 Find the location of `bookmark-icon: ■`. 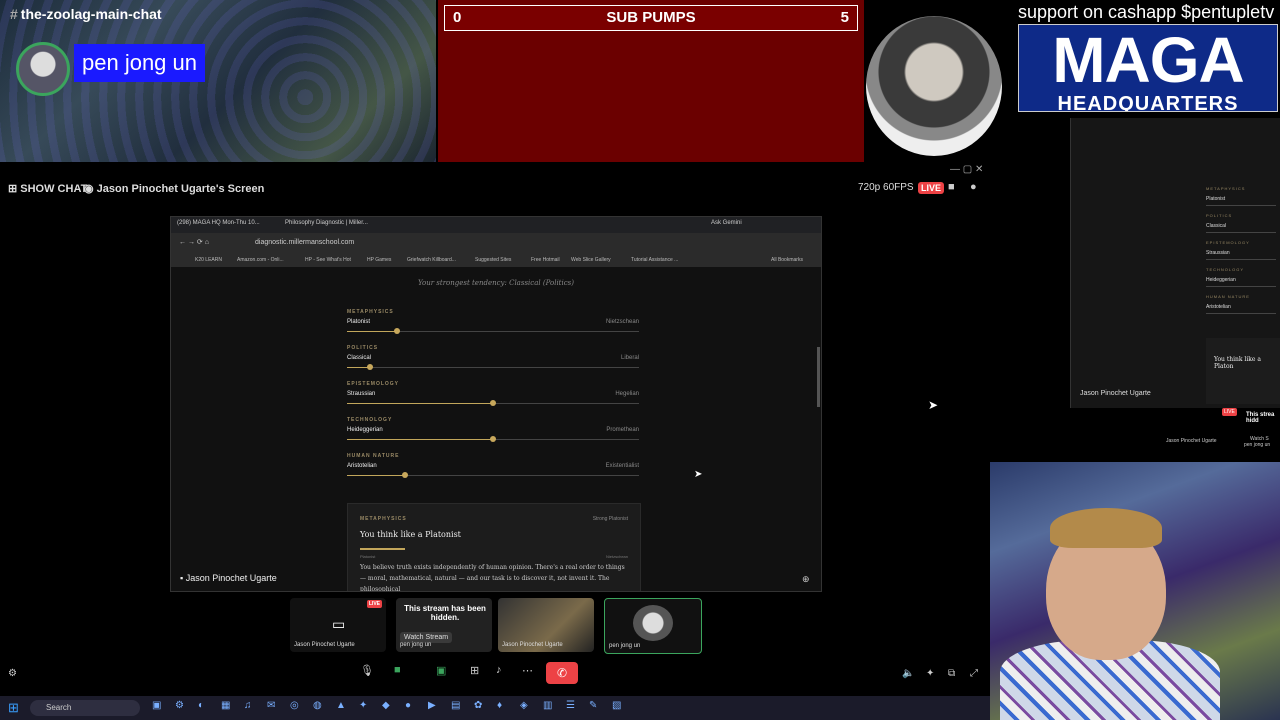

bookmark-icon: ■ is located at coordinates (951, 187).